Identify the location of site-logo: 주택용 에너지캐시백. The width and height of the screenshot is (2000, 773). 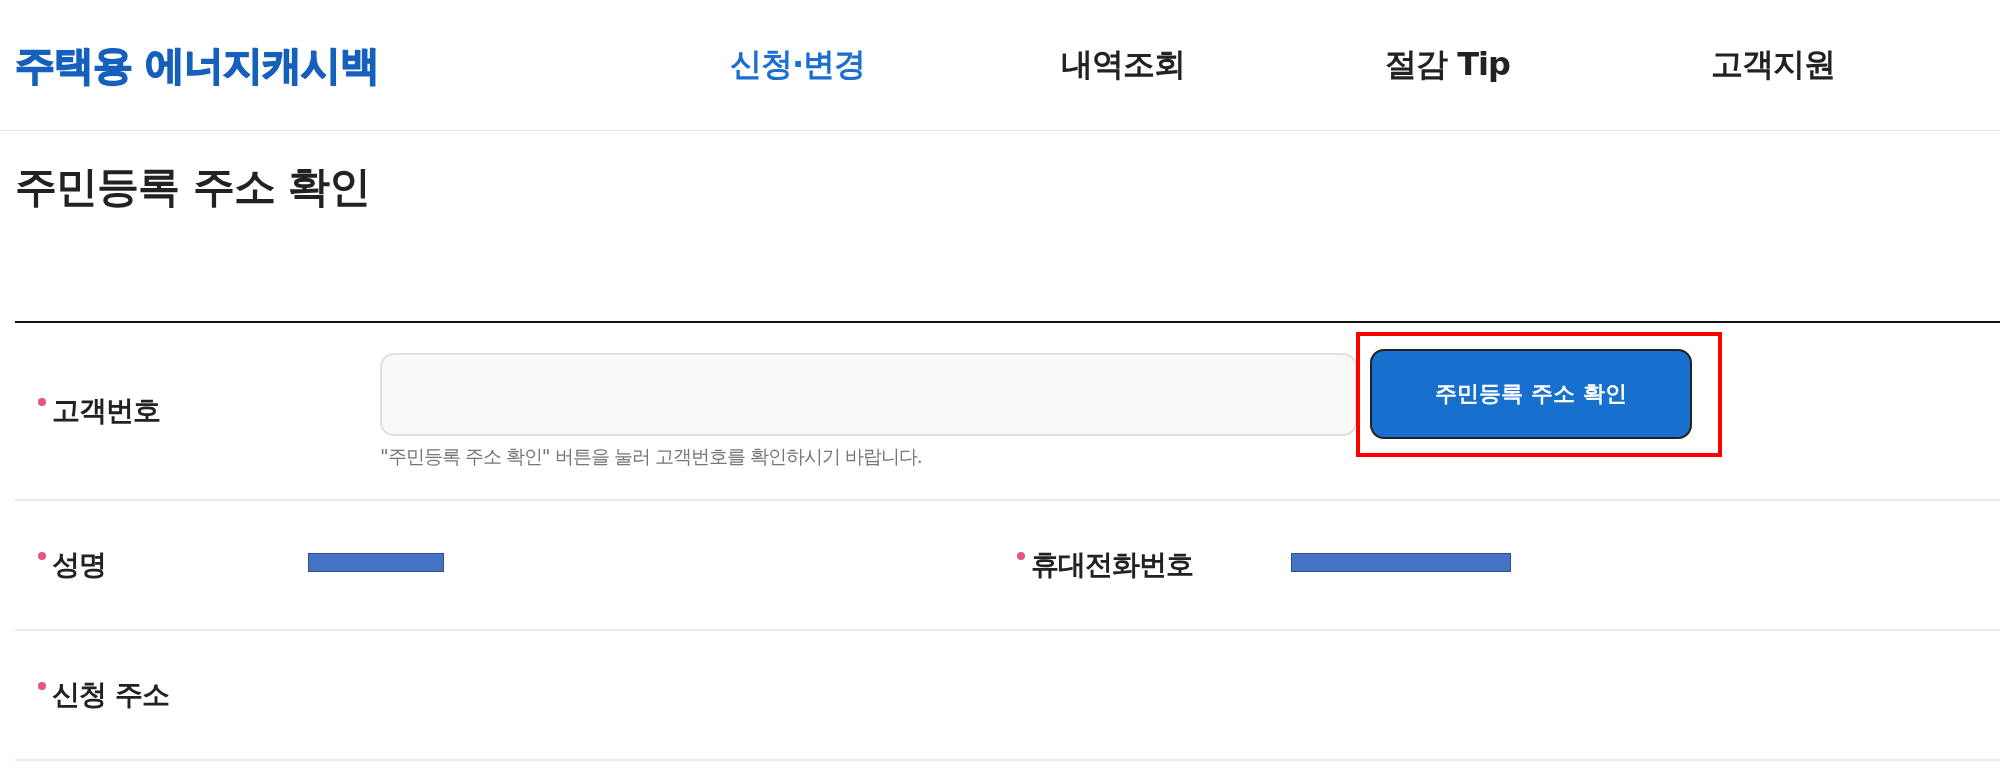
(317, 65).